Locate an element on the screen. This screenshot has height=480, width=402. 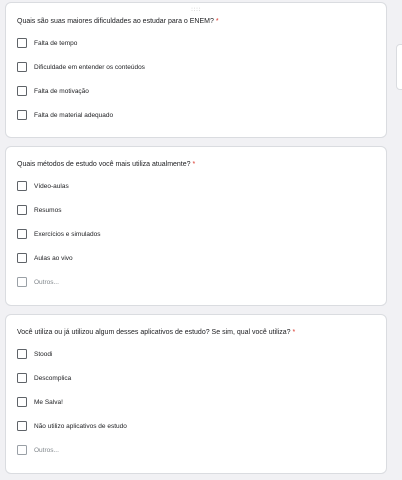
option-dificuldade-conteudos: Dificuldade em entender os conteúdos is located at coordinates (196, 67).